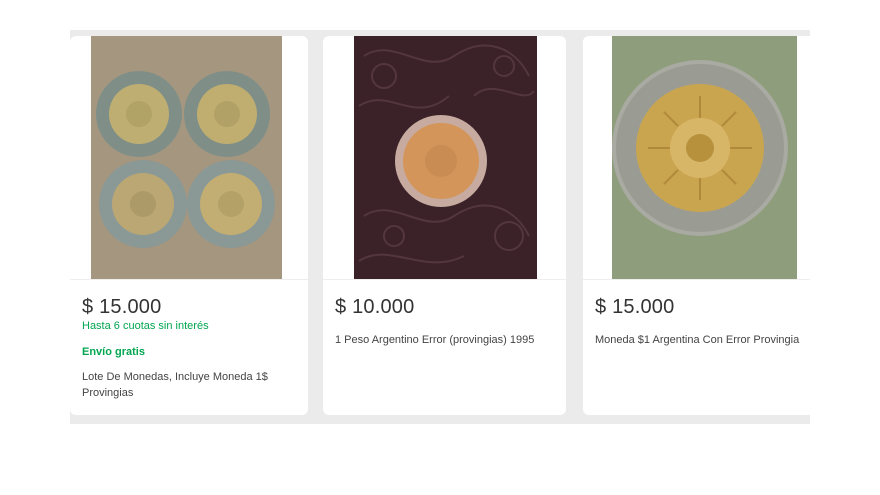 Image resolution: width=880 pixels, height=495 pixels. What do you see at coordinates (374, 307) in the screenshot?
I see `price: $ 10.000` at bounding box center [374, 307].